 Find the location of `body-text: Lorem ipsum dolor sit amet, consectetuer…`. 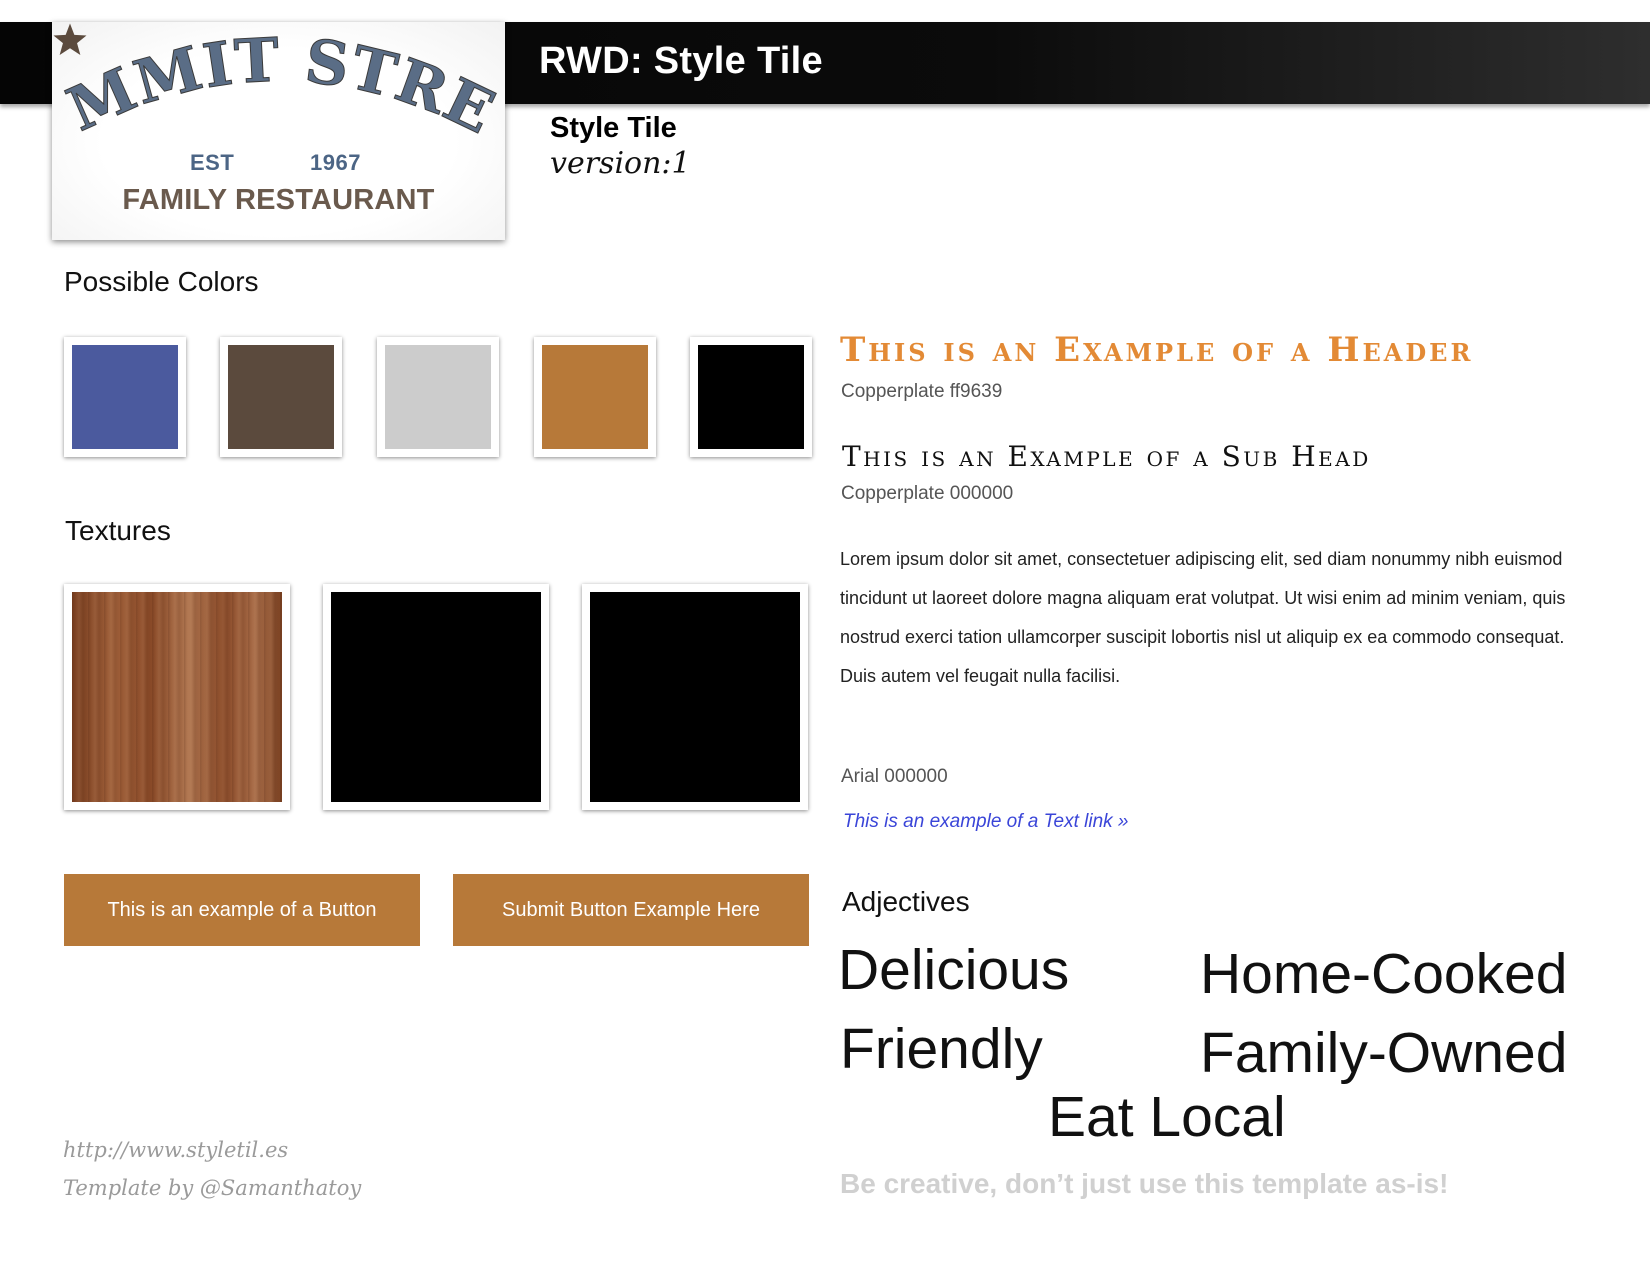

body-text: Lorem ipsum dolor sit amet, consectetuer… is located at coordinates (1203, 617).